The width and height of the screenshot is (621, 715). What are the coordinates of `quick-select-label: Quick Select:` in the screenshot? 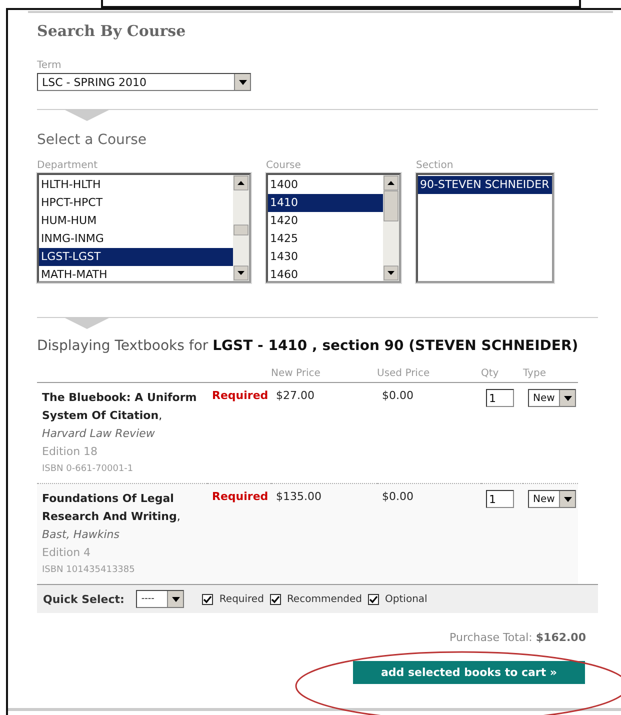 It's located at (83, 599).